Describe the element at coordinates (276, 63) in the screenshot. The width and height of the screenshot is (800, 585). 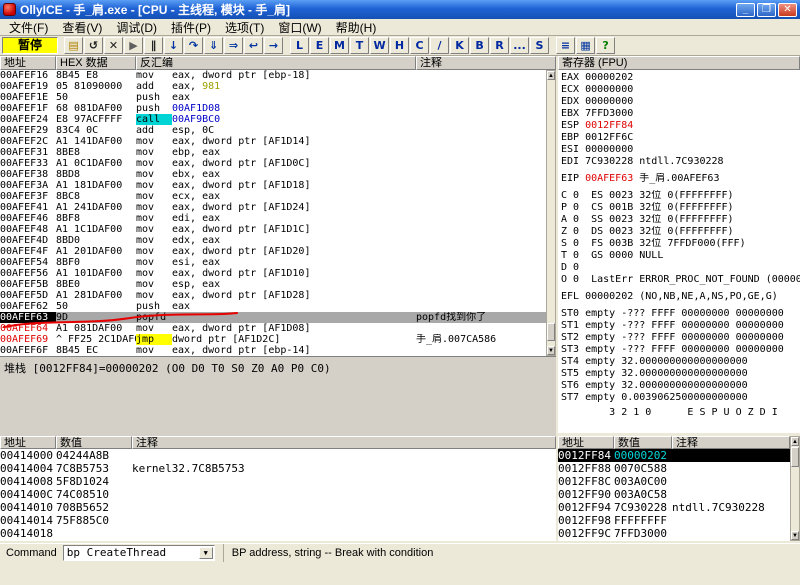
I see `disasm-header-cell: 反汇编` at that location.